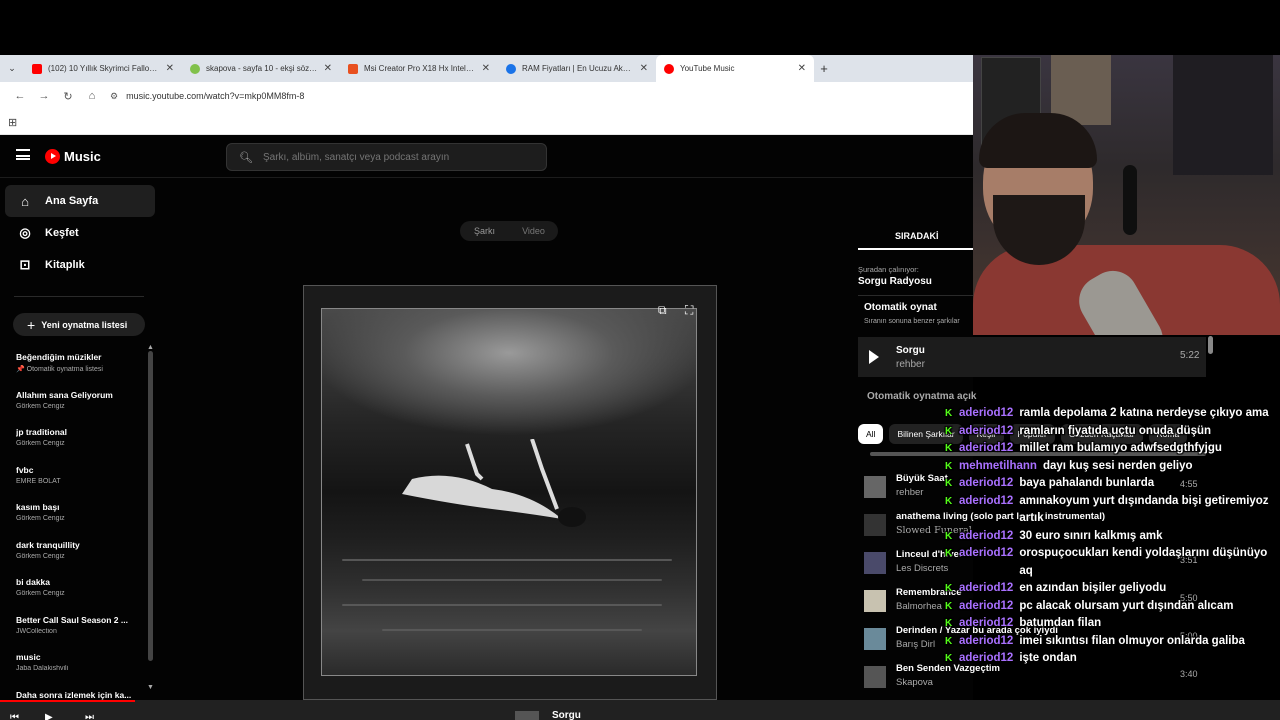 Image resolution: width=1280 pixels, height=720 pixels. Describe the element at coordinates (20, 96) in the screenshot. I see `back-icon: ←` at that location.